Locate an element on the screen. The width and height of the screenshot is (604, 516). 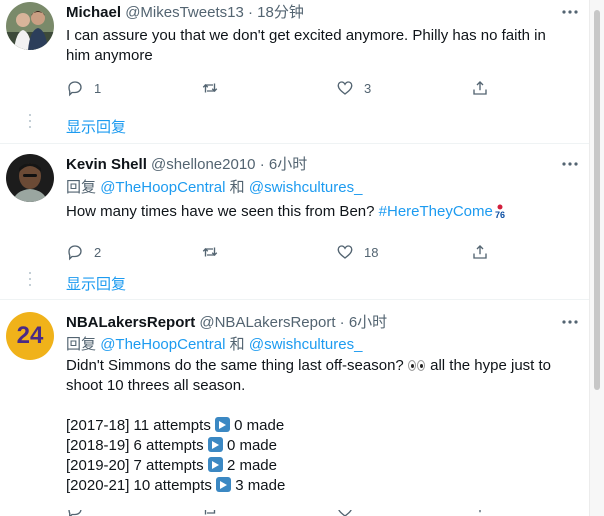
stat-line: [2018-19] 6 attempts 0 made is located at coordinates (322, 446).